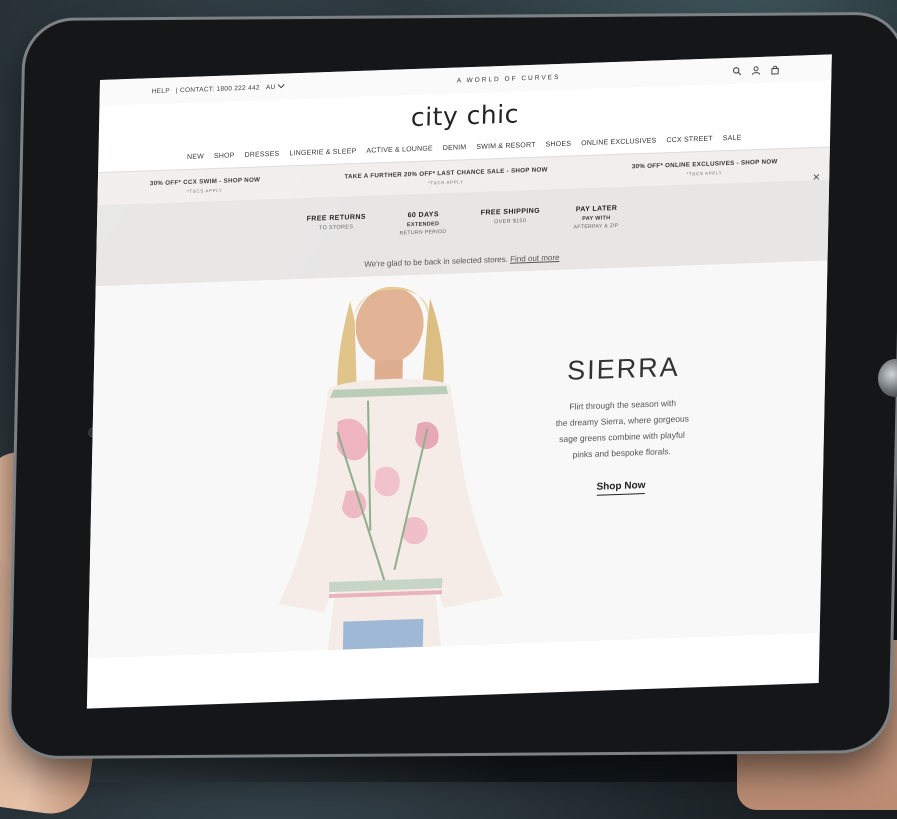 Image resolution: width=897 pixels, height=819 pixels. I want to click on usp-title: FREE RETURNS, so click(336, 218).